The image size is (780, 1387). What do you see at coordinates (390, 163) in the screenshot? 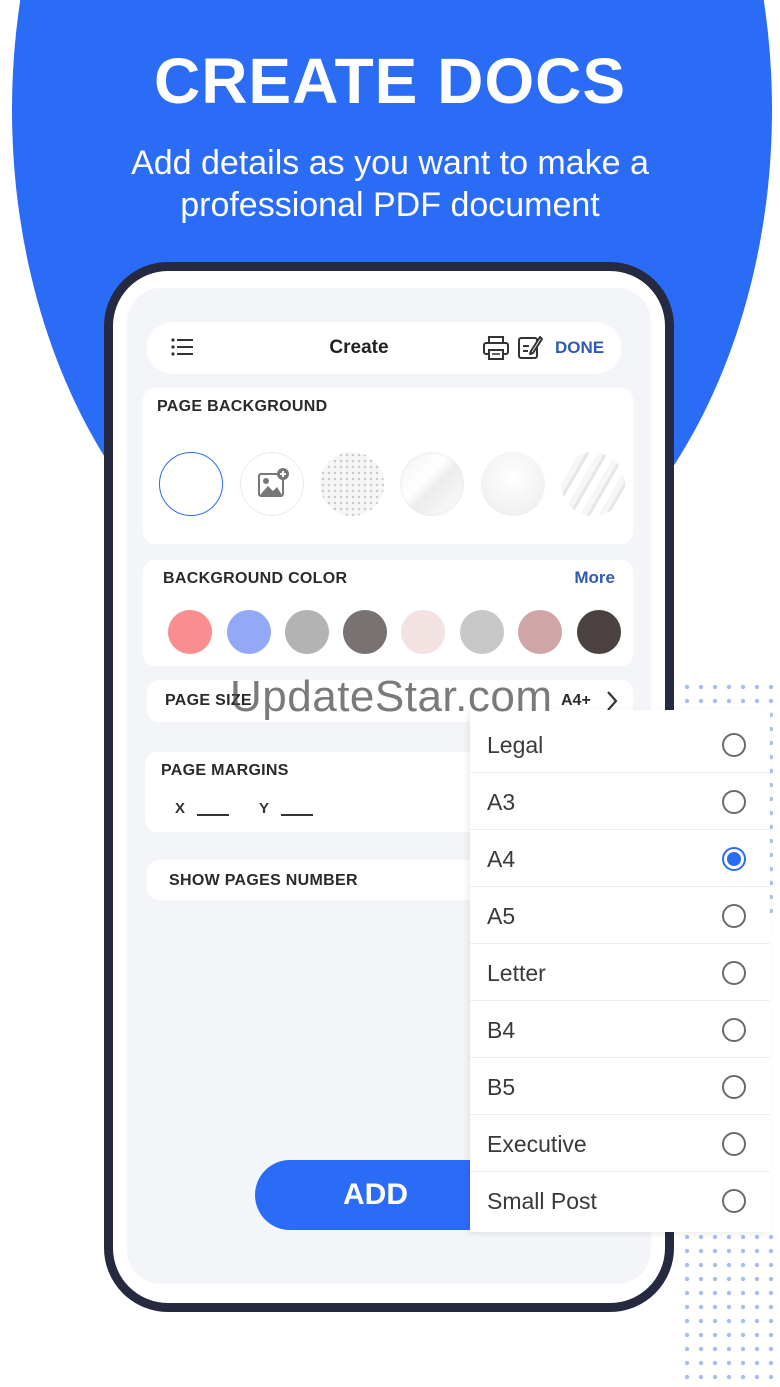
I see `hero-subtitle-line1: Add details as you want to make a` at bounding box center [390, 163].